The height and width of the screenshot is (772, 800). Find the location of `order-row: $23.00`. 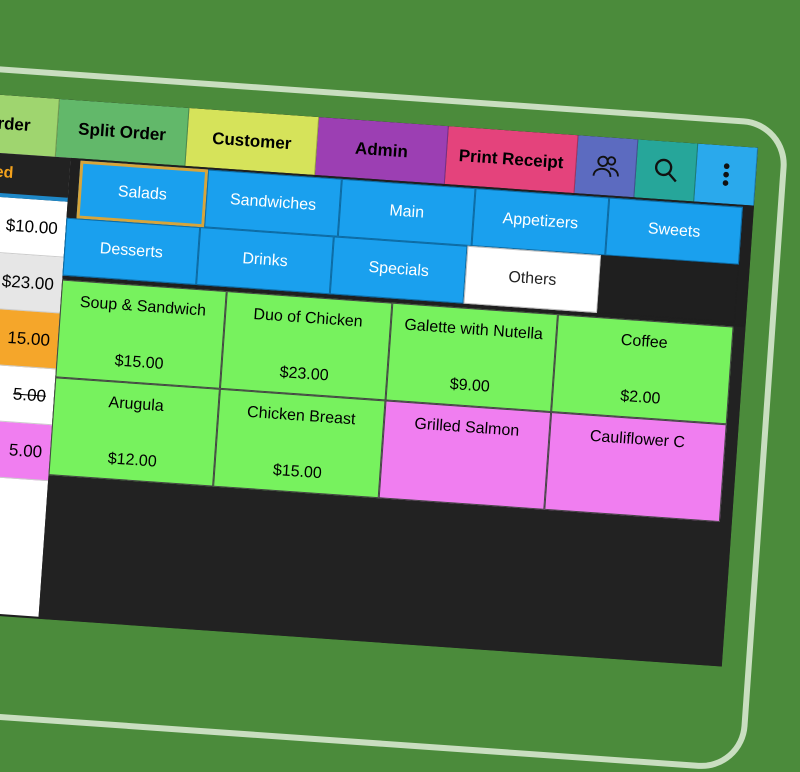

order-row: $23.00 is located at coordinates (32, 281).